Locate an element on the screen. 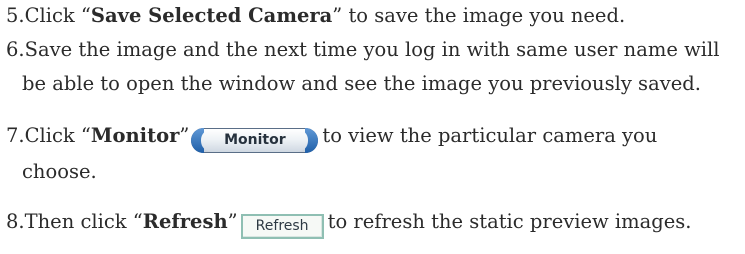  step-7-text-2: choose. is located at coordinates (59, 171).